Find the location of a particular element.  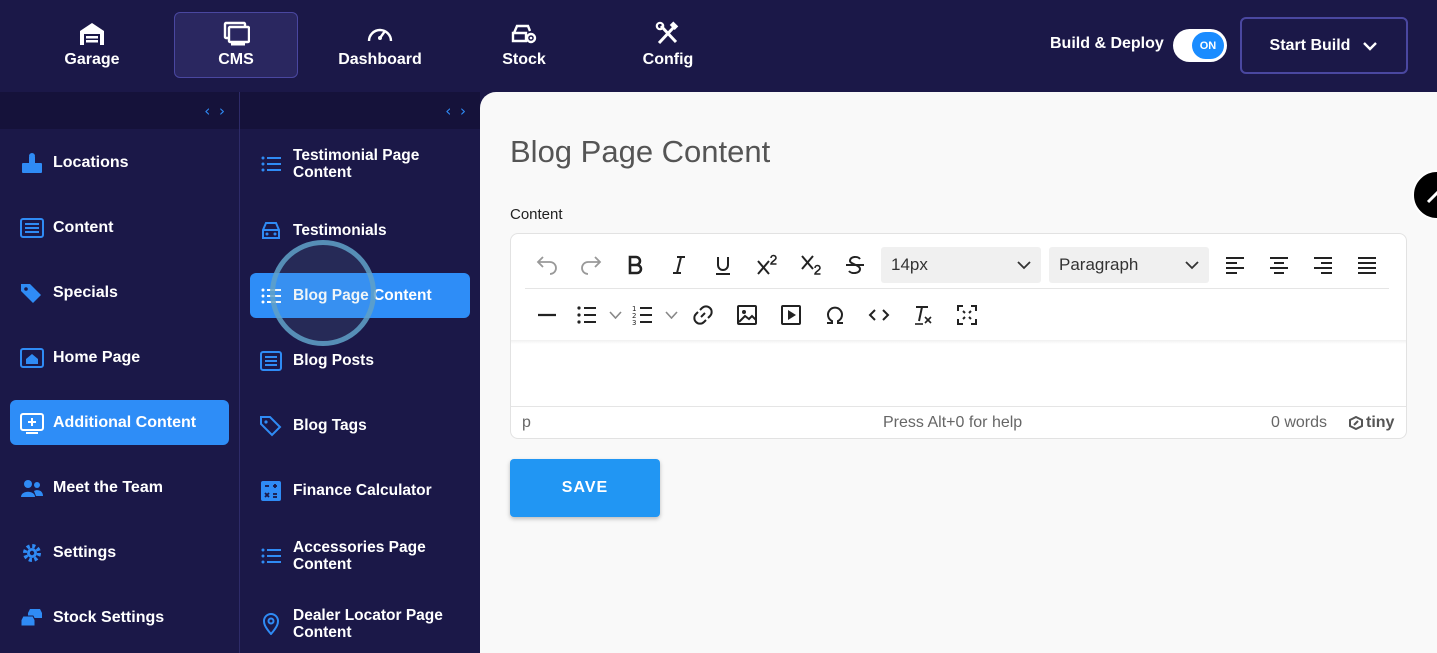

numbered-list-options is located at coordinates (671, 315).